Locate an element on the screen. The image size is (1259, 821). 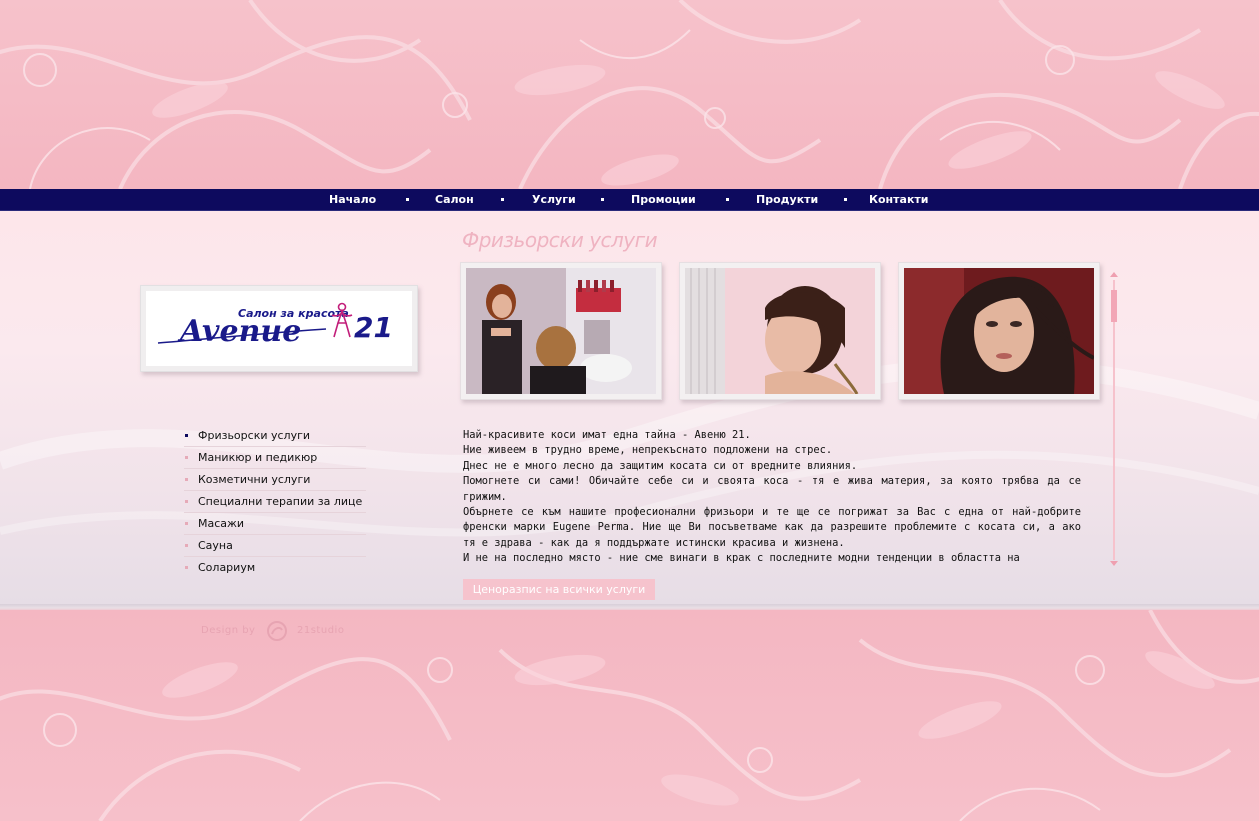
avenue21-logo-icon: Салон за красота Avenue 21 is located at coordinates (275, 325).